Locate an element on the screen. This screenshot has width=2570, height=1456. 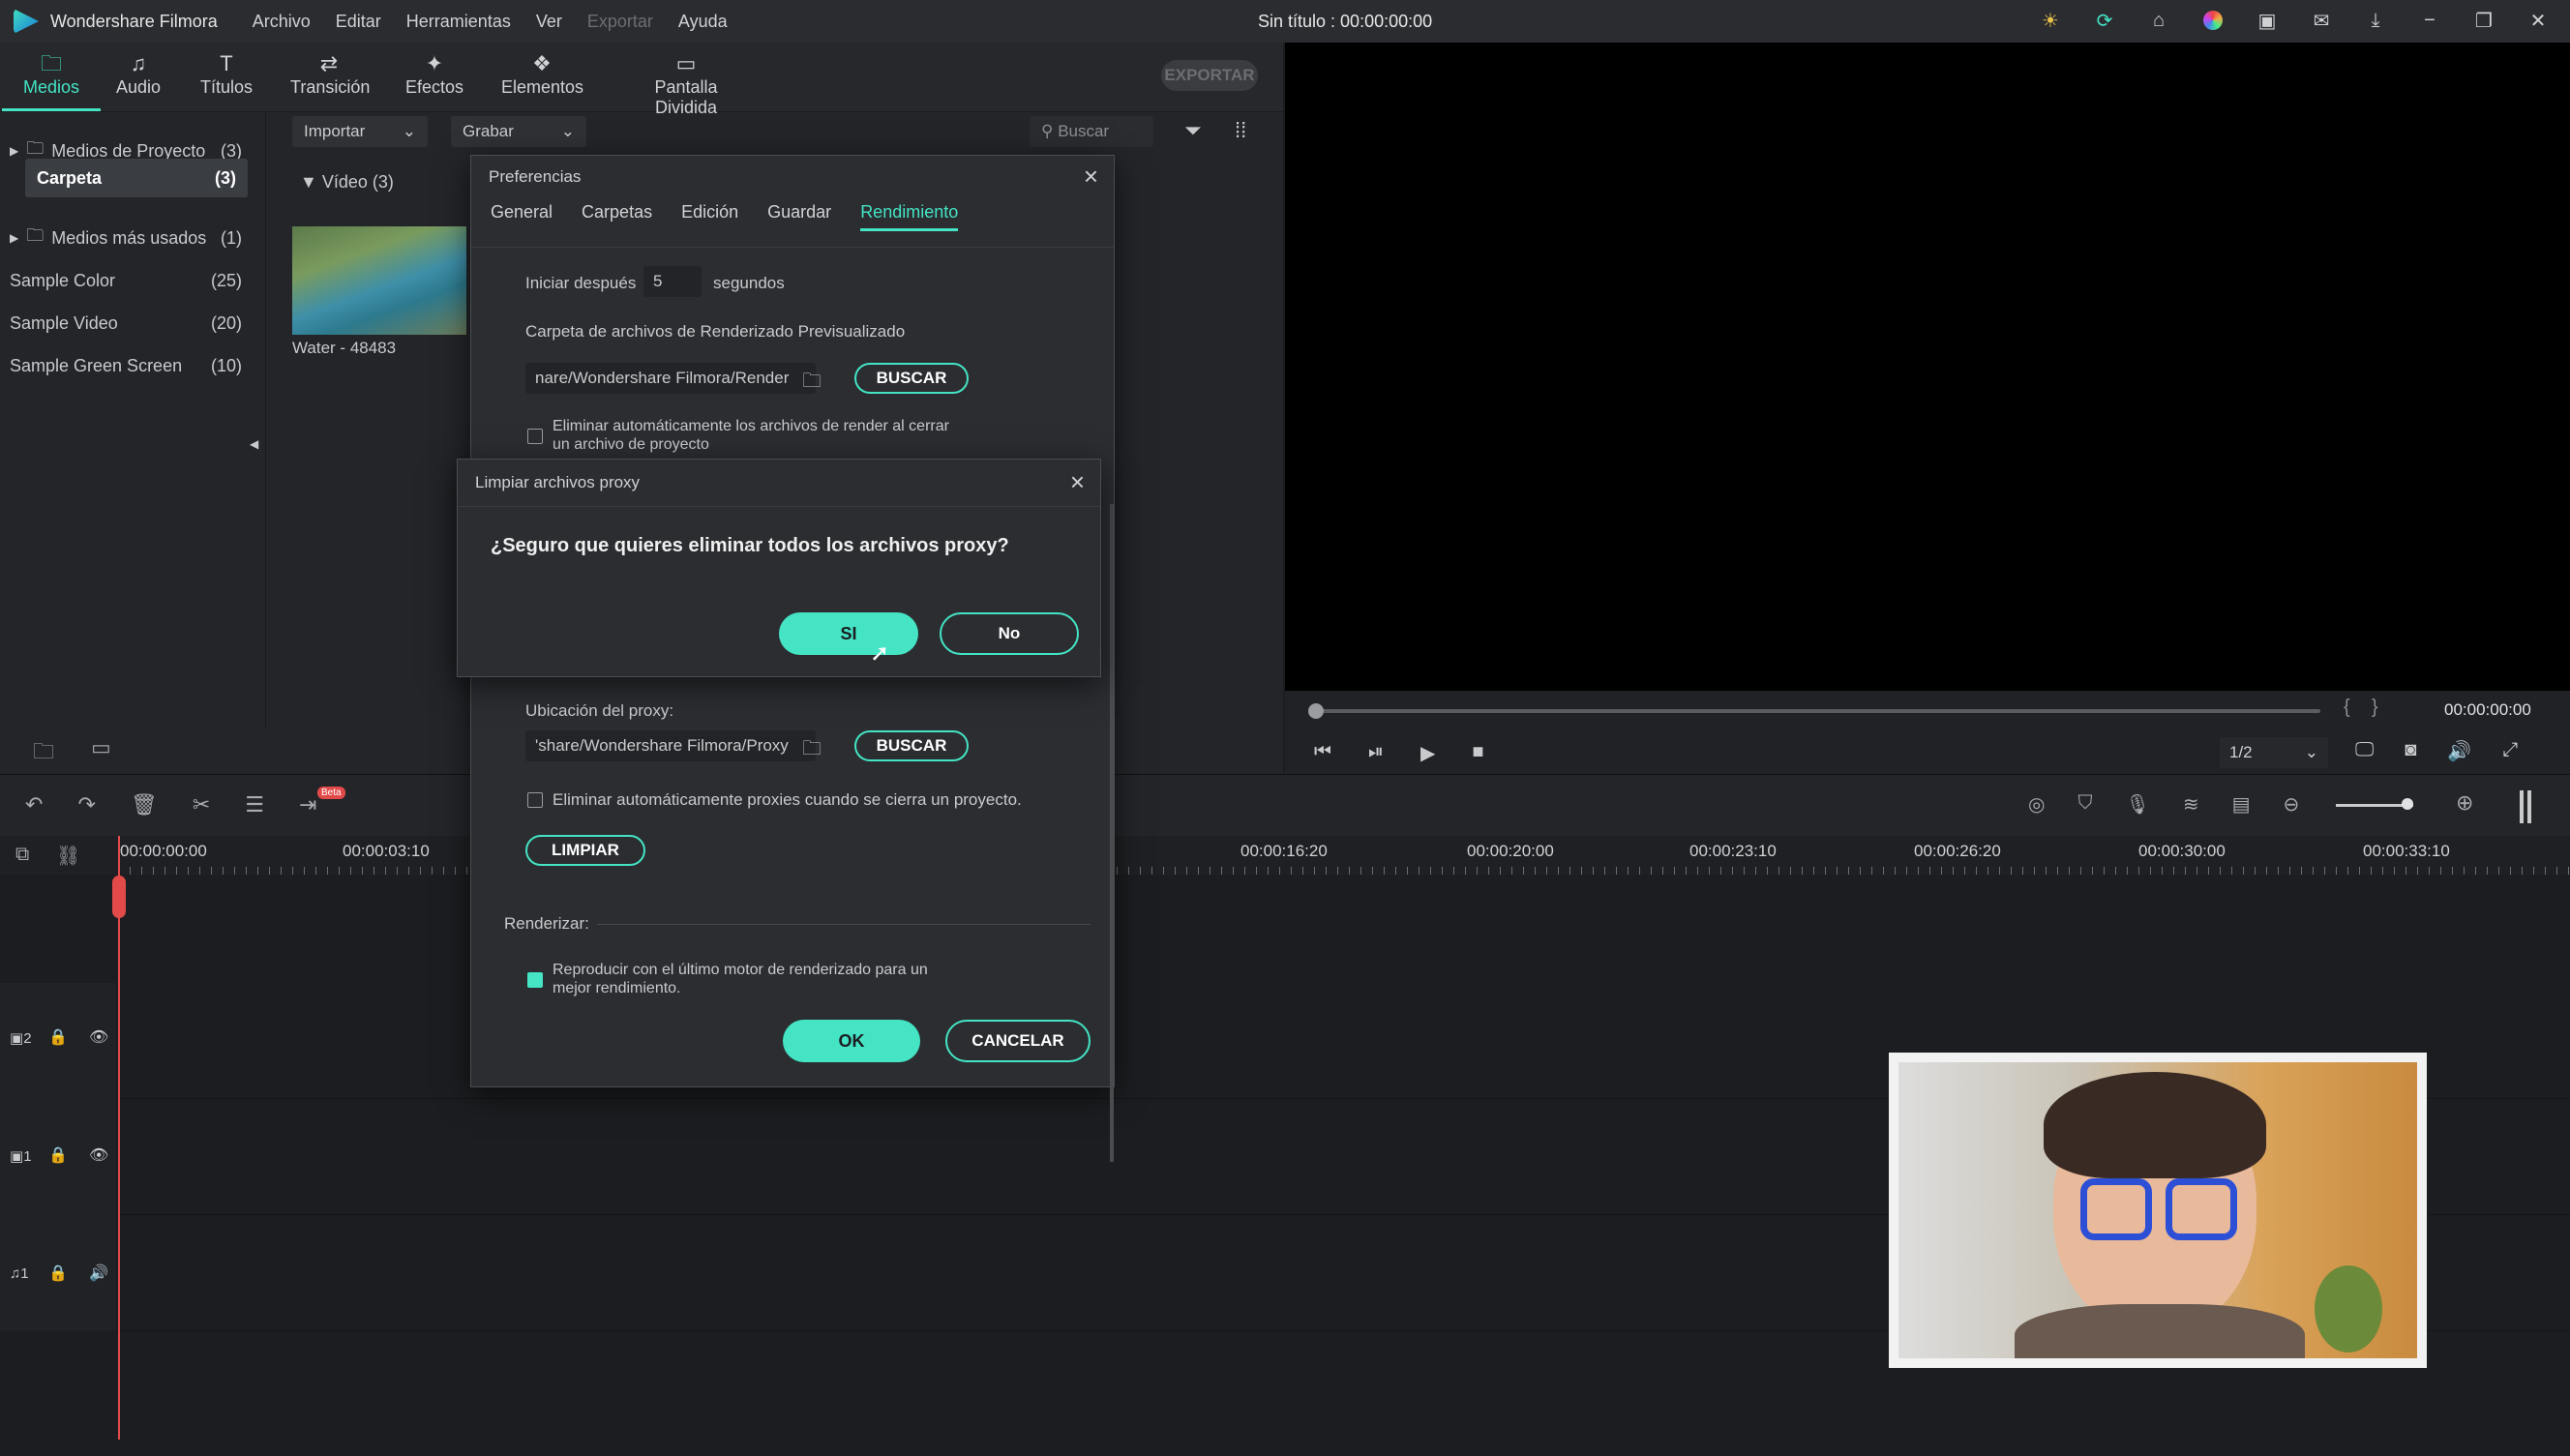
play-icon: ▶ is located at coordinates (1428, 753).